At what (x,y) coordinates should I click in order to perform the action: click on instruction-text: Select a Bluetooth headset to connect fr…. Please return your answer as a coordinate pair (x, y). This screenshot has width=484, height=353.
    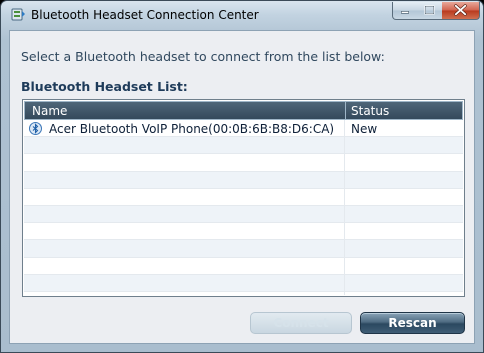
    Looking at the image, I should click on (203, 56).